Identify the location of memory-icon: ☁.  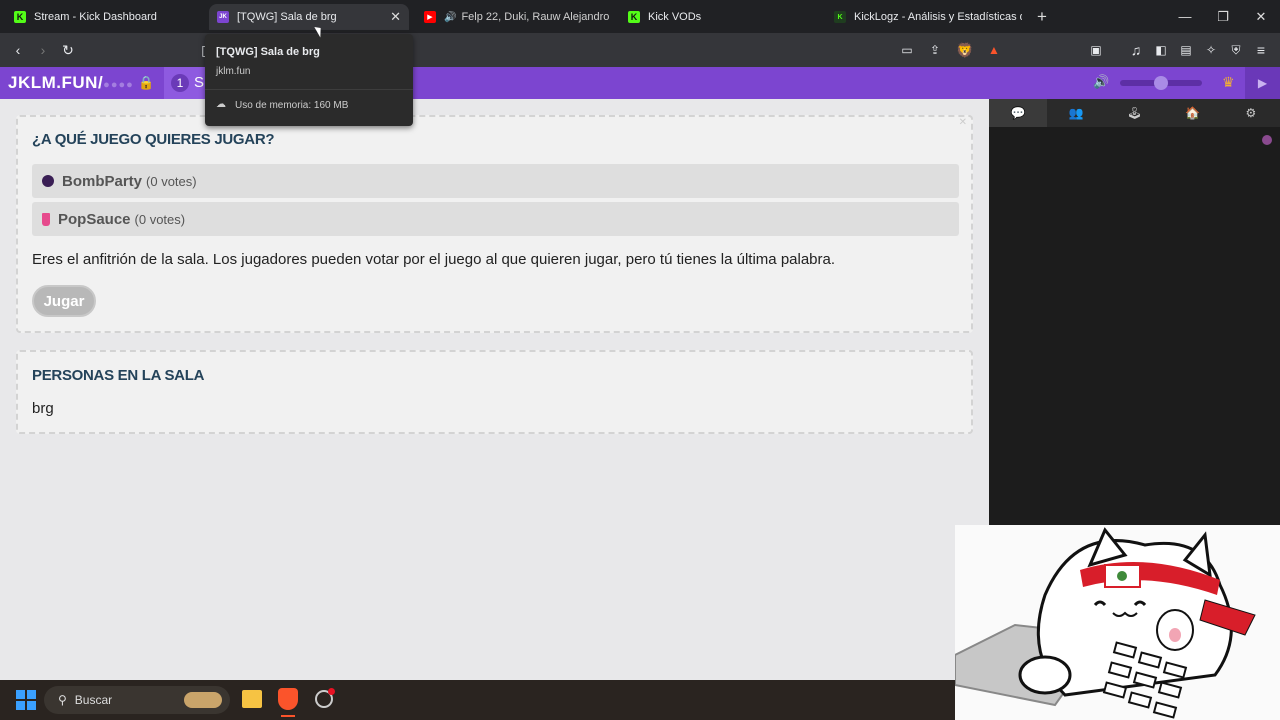
(221, 104).